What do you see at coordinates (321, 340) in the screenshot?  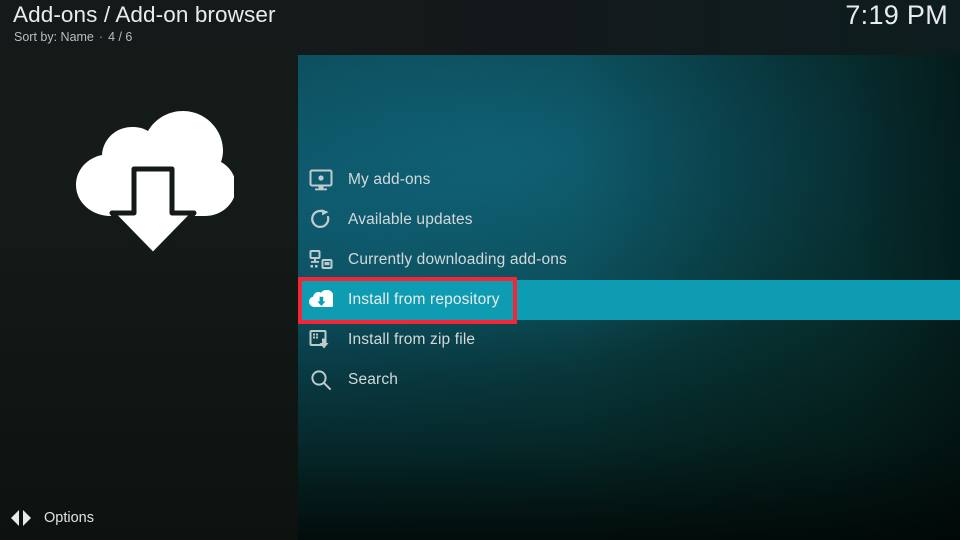 I see `zip-download-icon` at bounding box center [321, 340].